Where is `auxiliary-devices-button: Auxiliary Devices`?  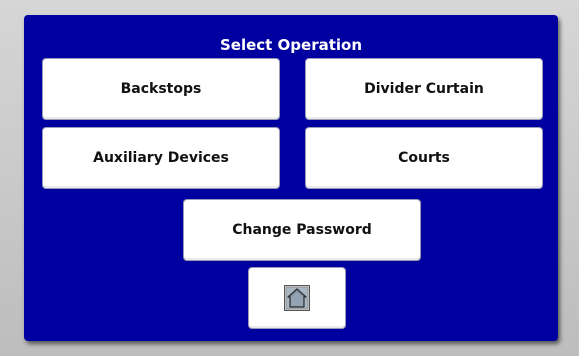
auxiliary-devices-button: Auxiliary Devices is located at coordinates (161, 158).